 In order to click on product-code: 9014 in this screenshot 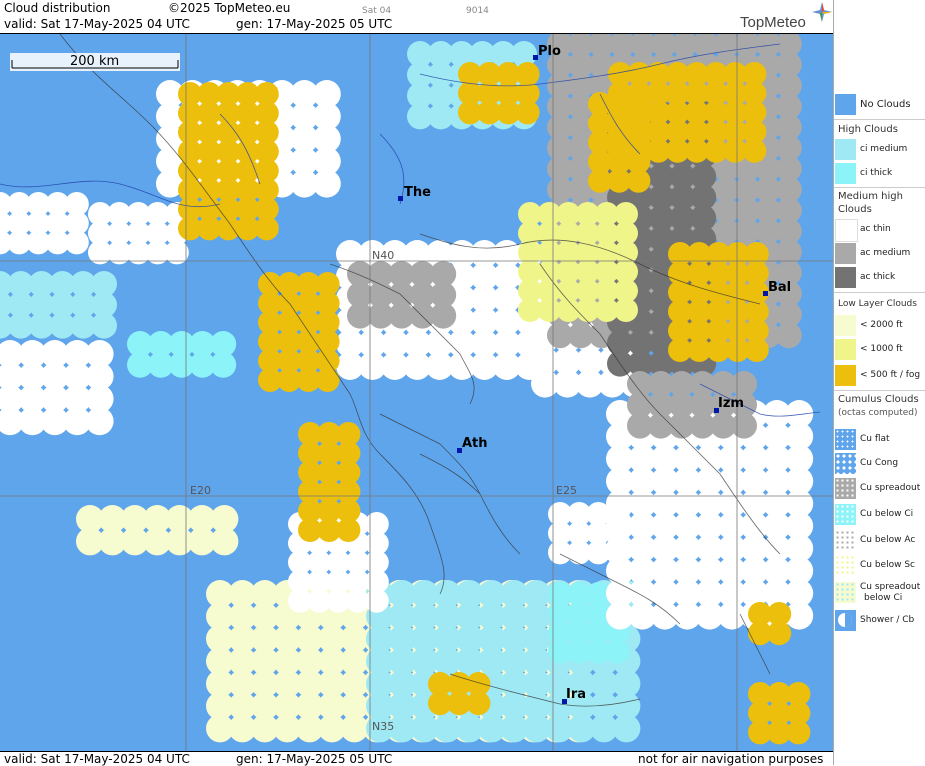, I will do `click(477, 11)`.